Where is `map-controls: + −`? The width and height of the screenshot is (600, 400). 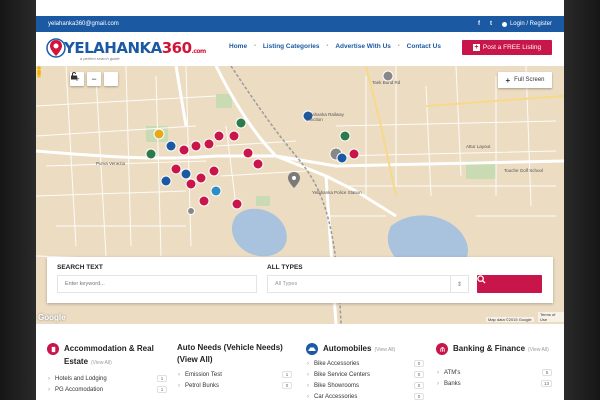 map-controls: + − is located at coordinates (94, 79).